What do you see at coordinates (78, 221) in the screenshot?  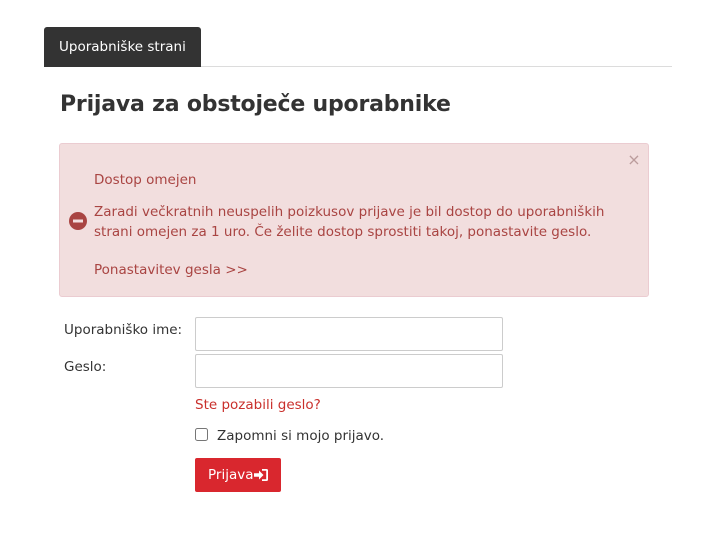 I see `minus-circle-icon` at bounding box center [78, 221].